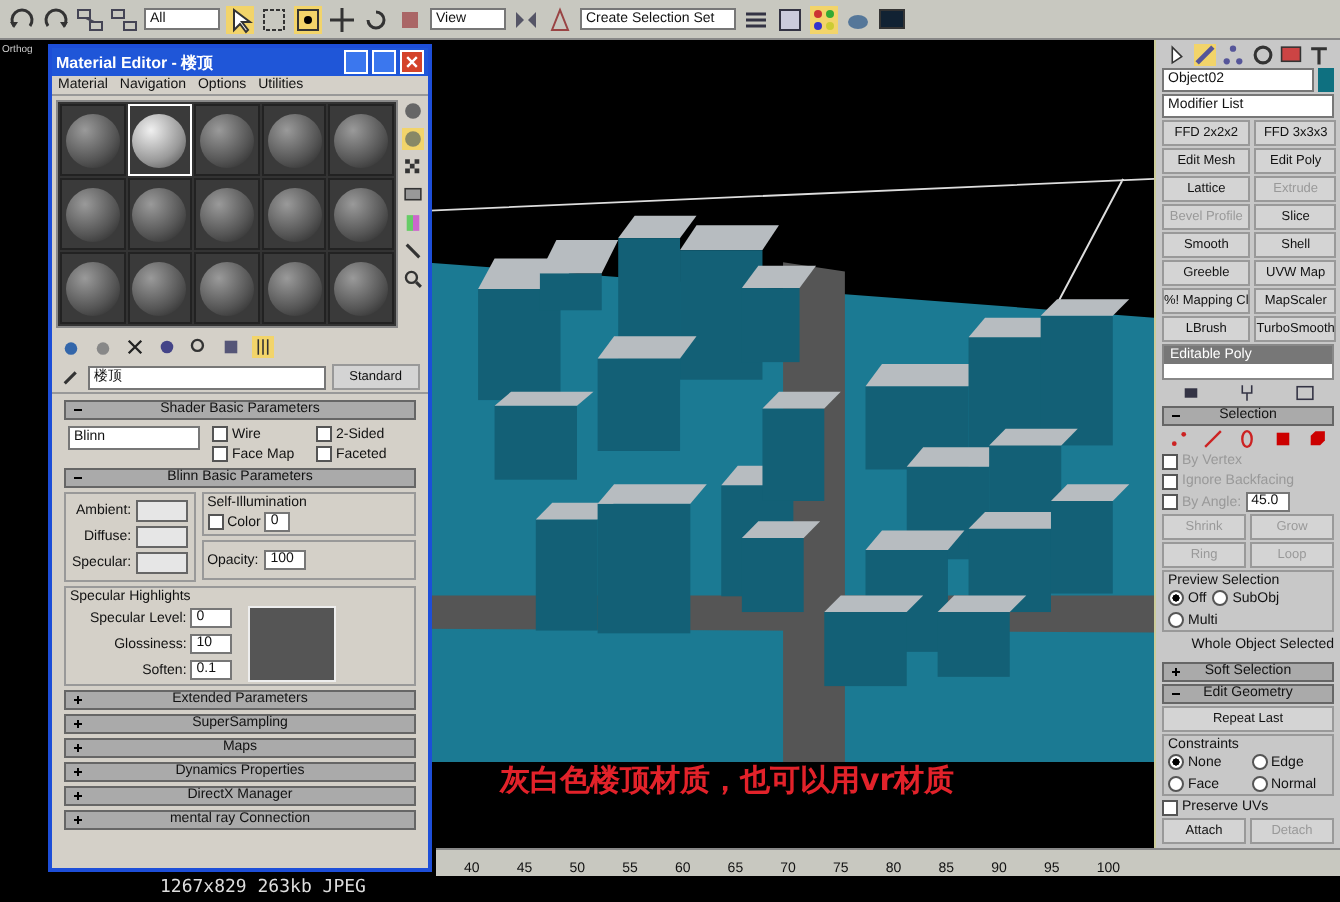 This screenshot has width=1340, height=902. Describe the element at coordinates (308, 19) in the screenshot. I see `target-icon` at that location.